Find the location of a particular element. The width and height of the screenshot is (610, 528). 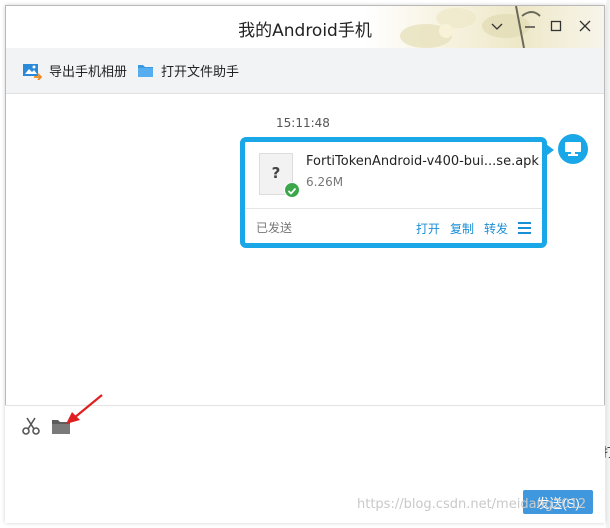

open-file-helper-label: 打开文件助手 is located at coordinates (200, 72).